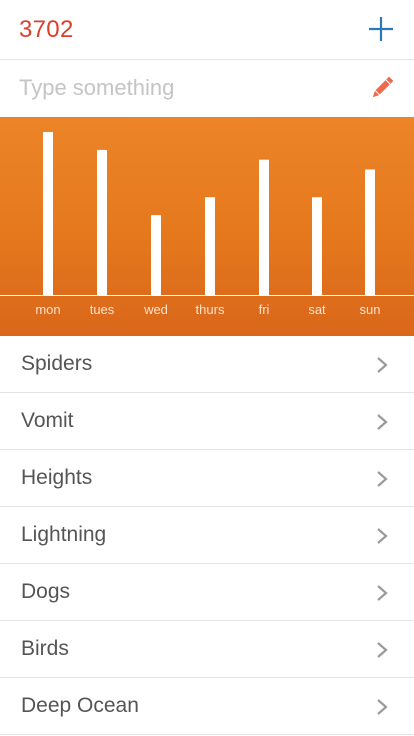 The width and height of the screenshot is (414, 736). Describe the element at coordinates (370, 232) in the screenshot. I see `bar-sun` at that location.